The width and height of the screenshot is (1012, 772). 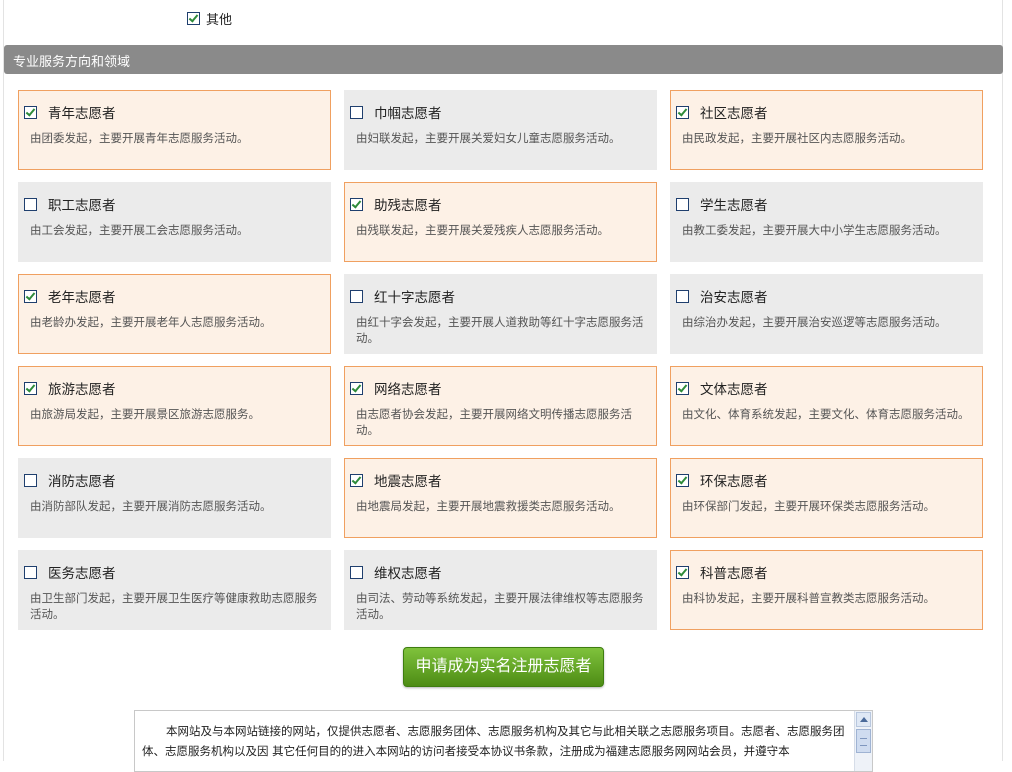 What do you see at coordinates (814, 322) in the screenshot?
I see `service-card-description: 由综治办发起，主要开展治安巡逻等志愿服务活动。` at bounding box center [814, 322].